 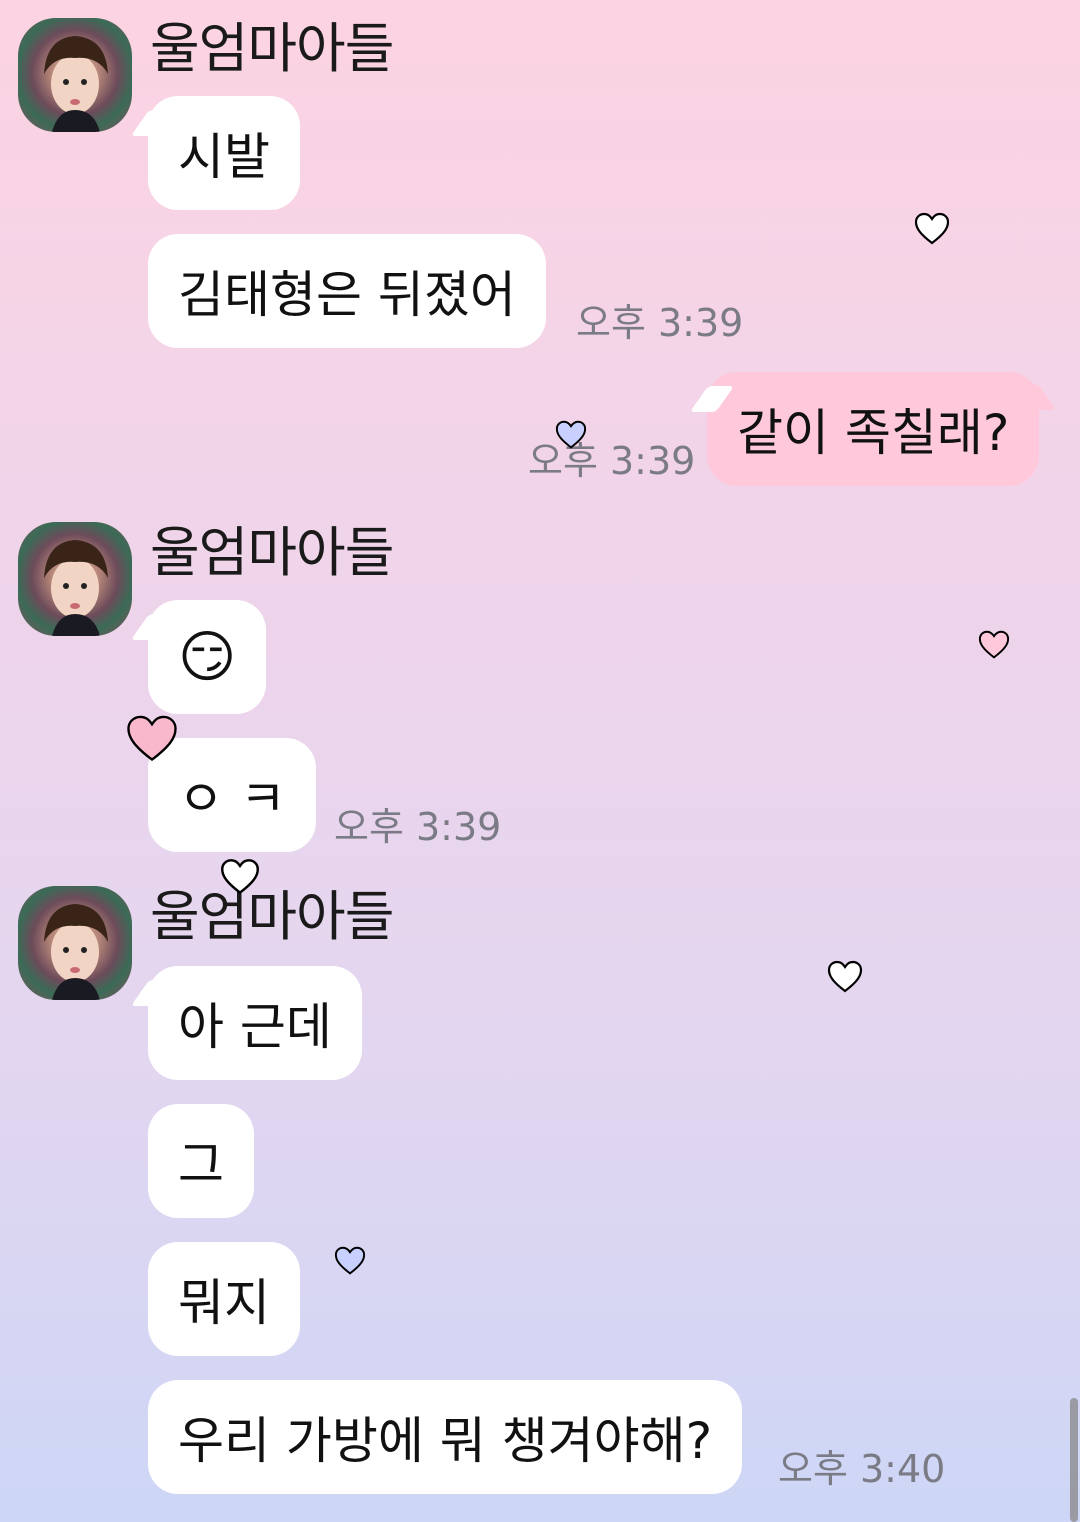 I want to click on message-text: 김태형은 뒤졌어, so click(x=347, y=295).